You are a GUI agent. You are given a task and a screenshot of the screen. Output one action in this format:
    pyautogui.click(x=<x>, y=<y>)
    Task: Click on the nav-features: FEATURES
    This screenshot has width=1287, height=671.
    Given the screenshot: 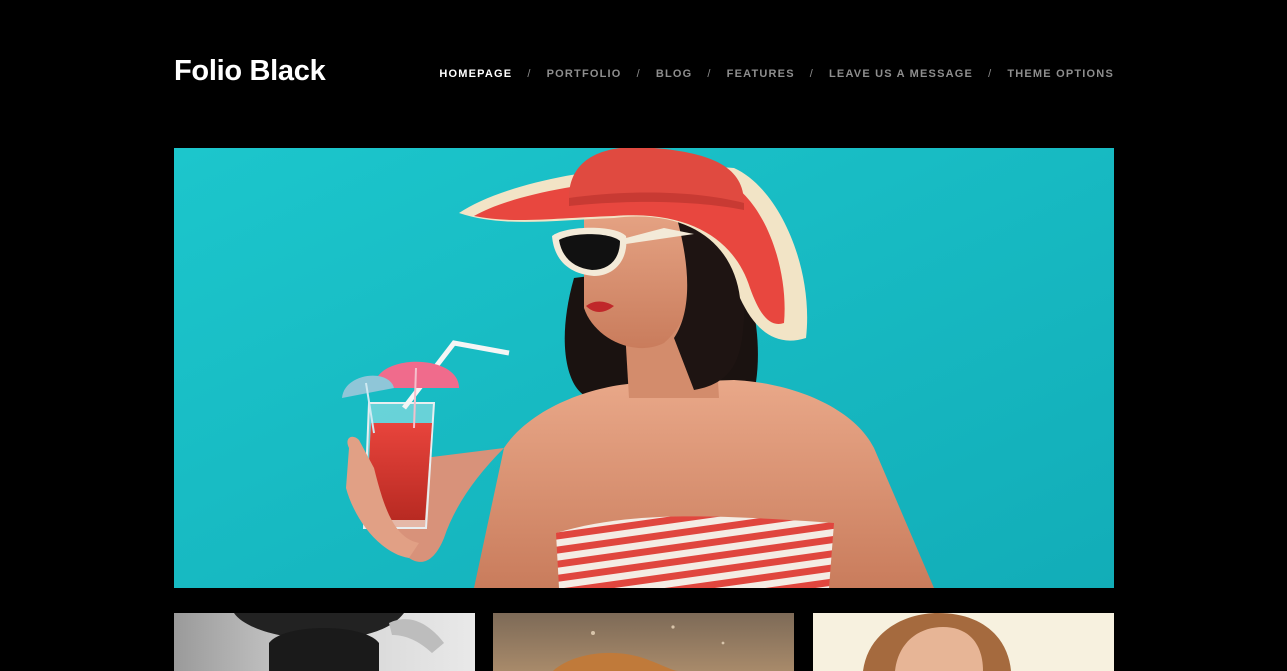 What is the action you would take?
    pyautogui.click(x=761, y=74)
    